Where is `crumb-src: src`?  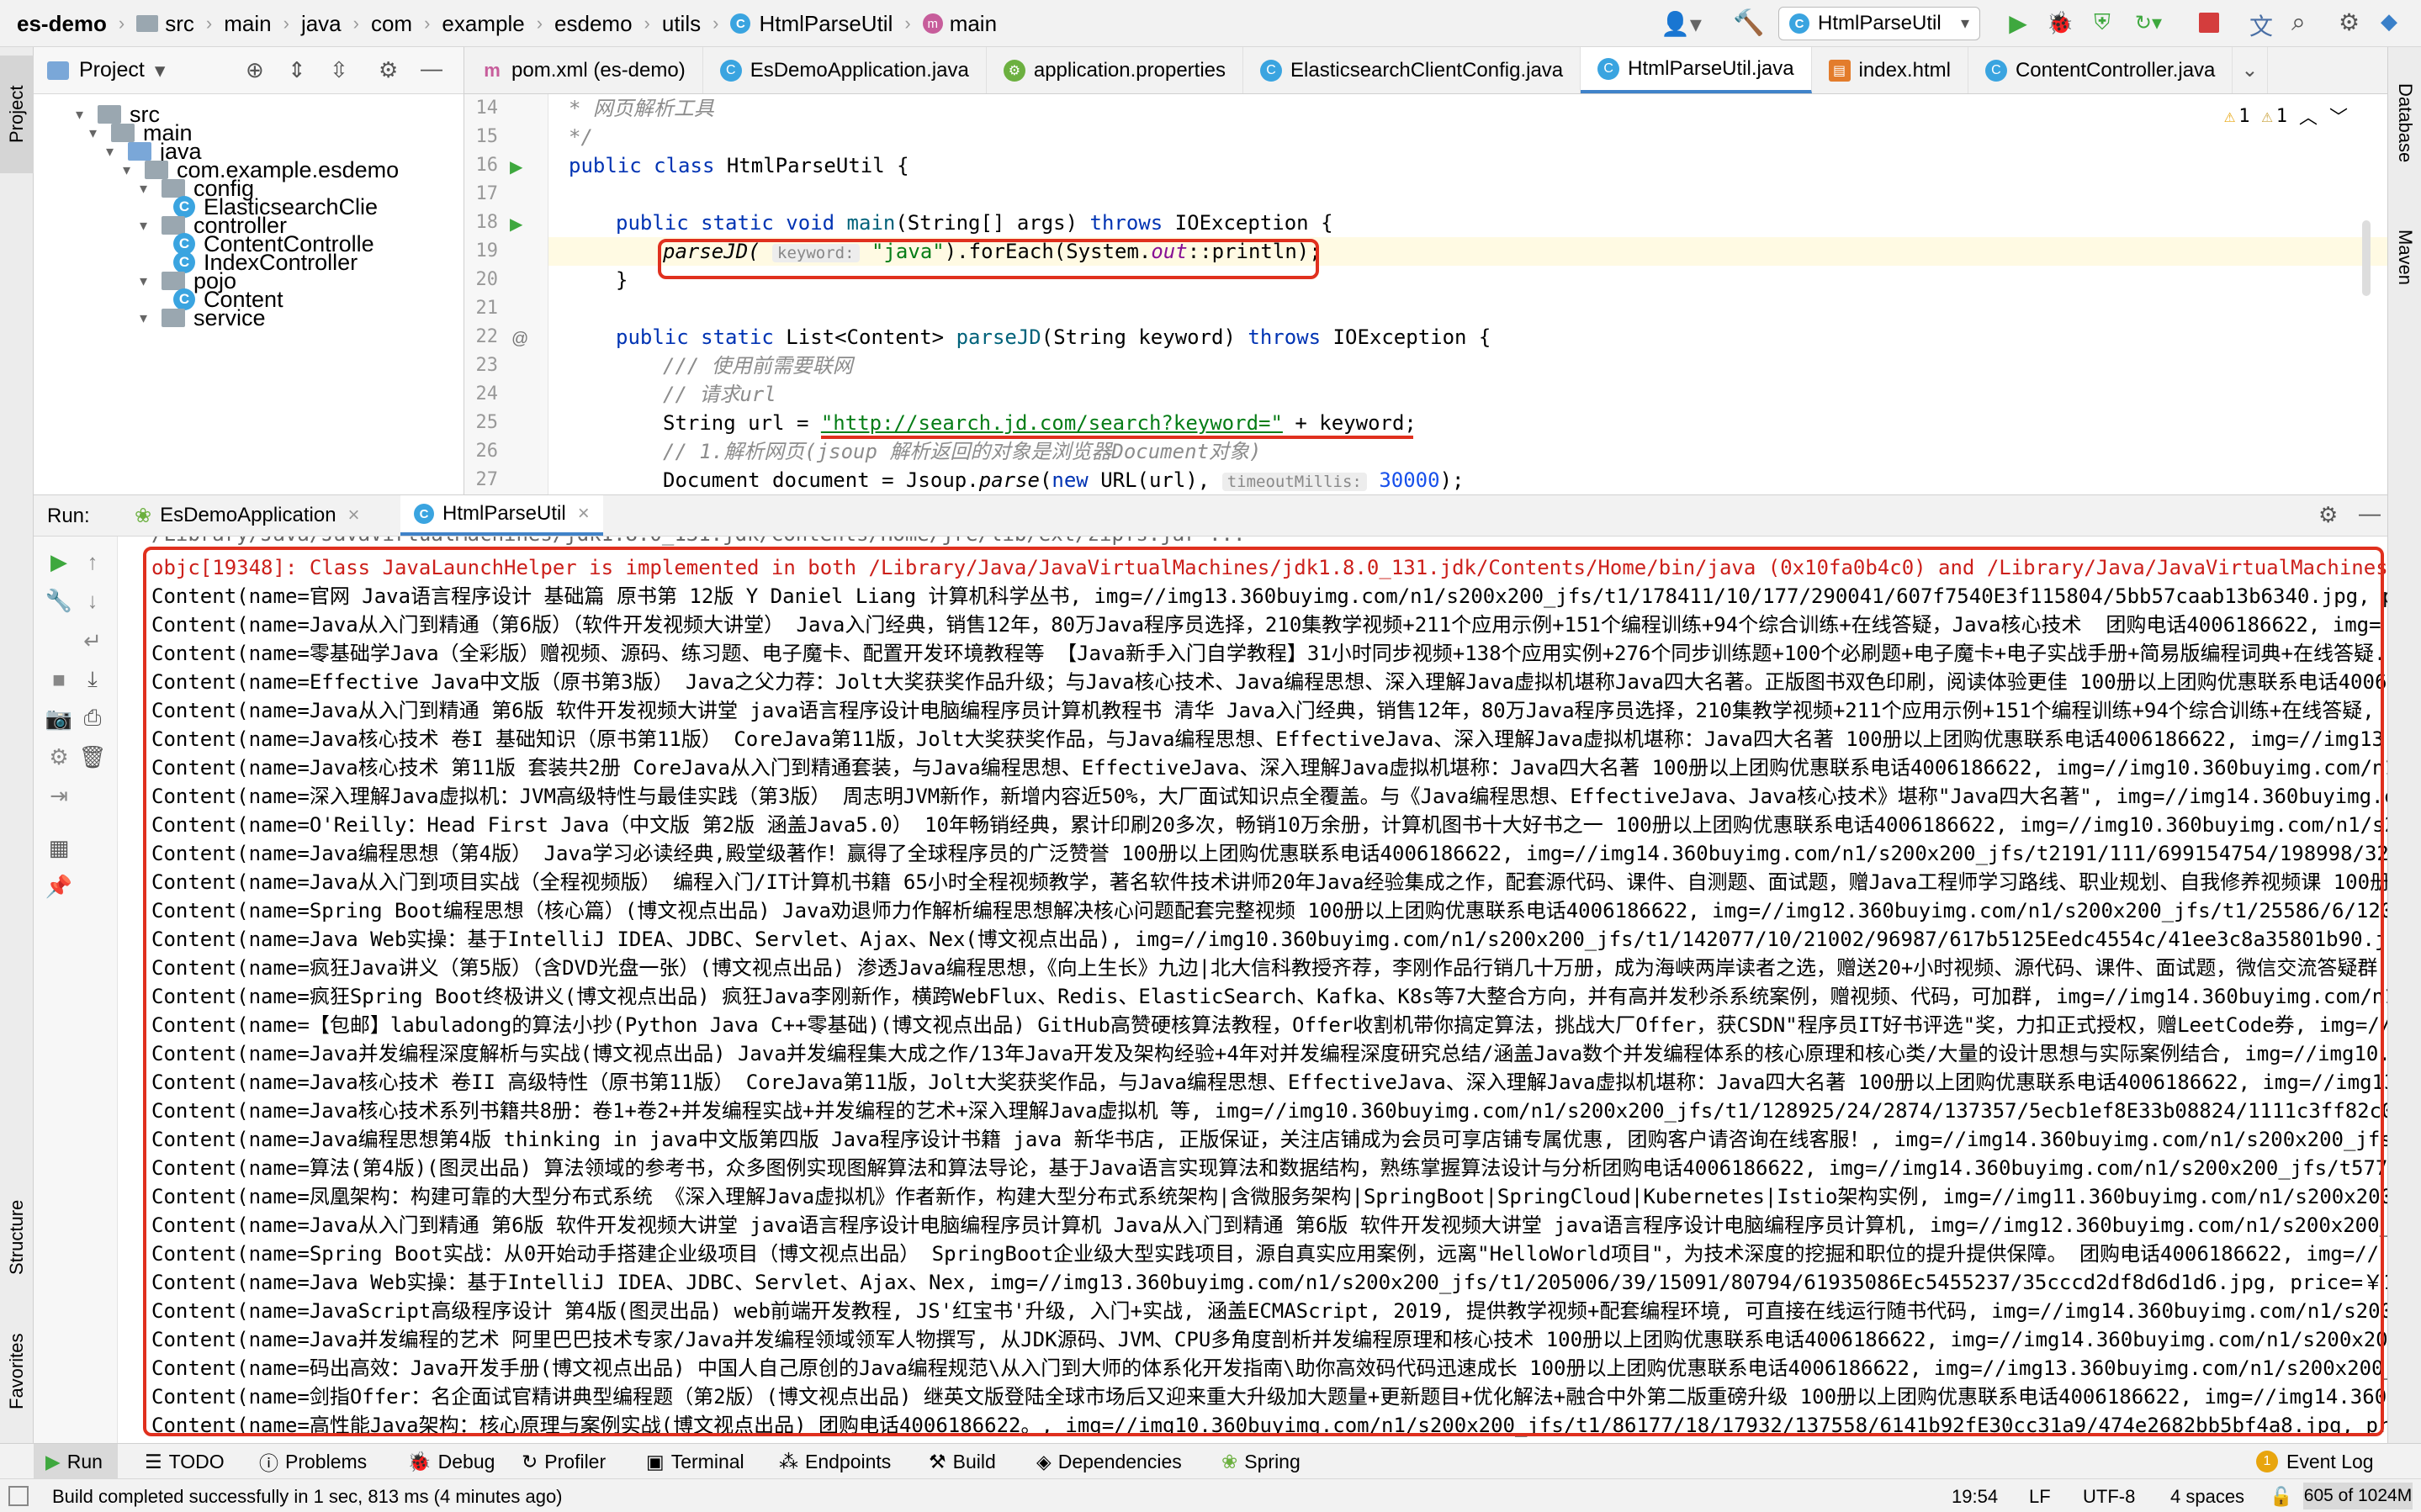 crumb-src: src is located at coordinates (180, 24).